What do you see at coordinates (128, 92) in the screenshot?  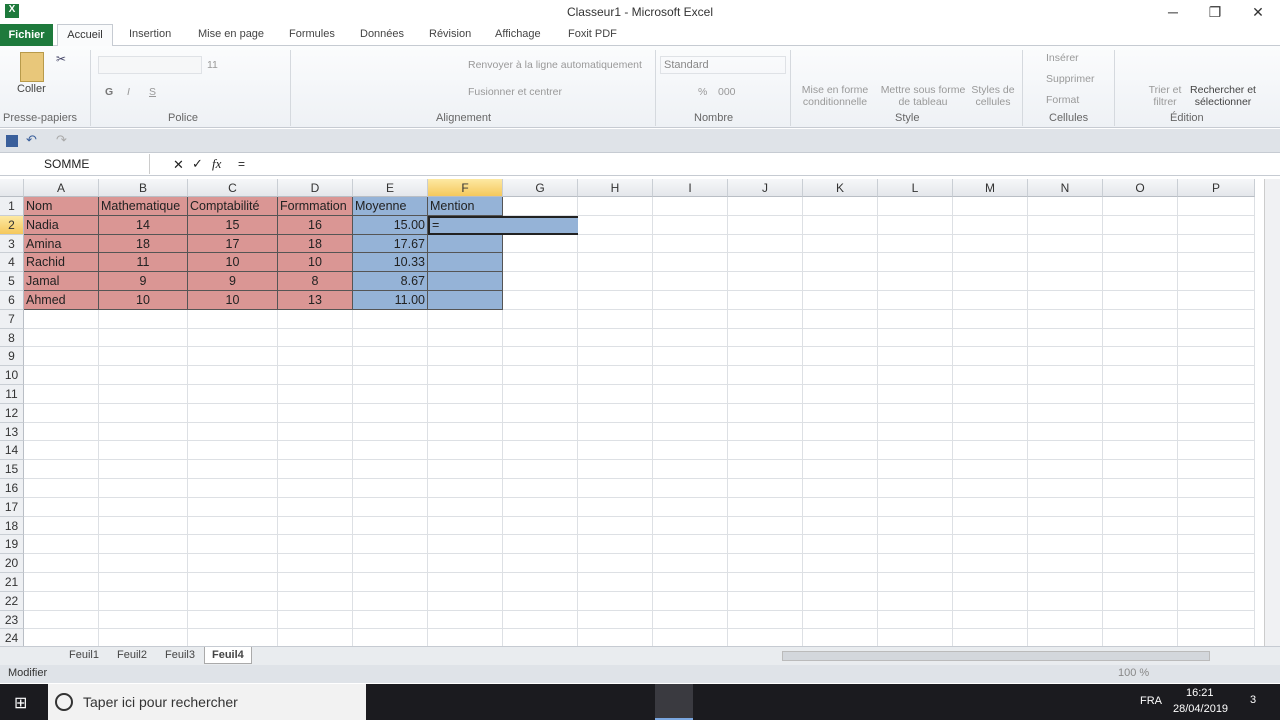 I see `italic-button: I` at bounding box center [128, 92].